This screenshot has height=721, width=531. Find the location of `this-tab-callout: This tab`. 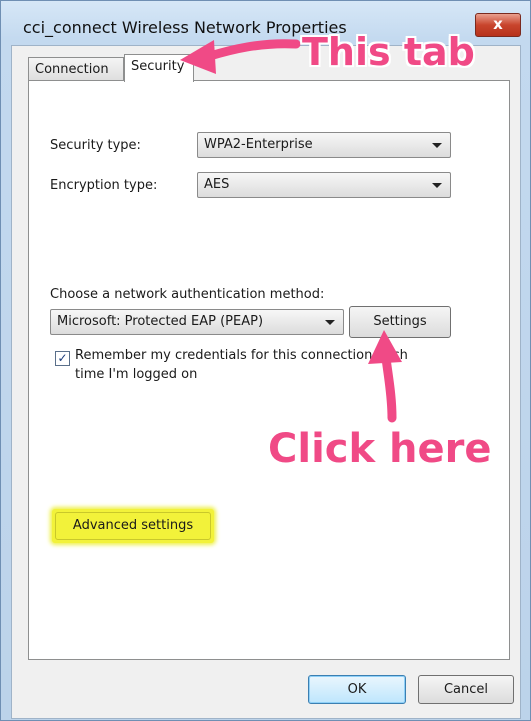

this-tab-callout: This tab is located at coordinates (388, 52).